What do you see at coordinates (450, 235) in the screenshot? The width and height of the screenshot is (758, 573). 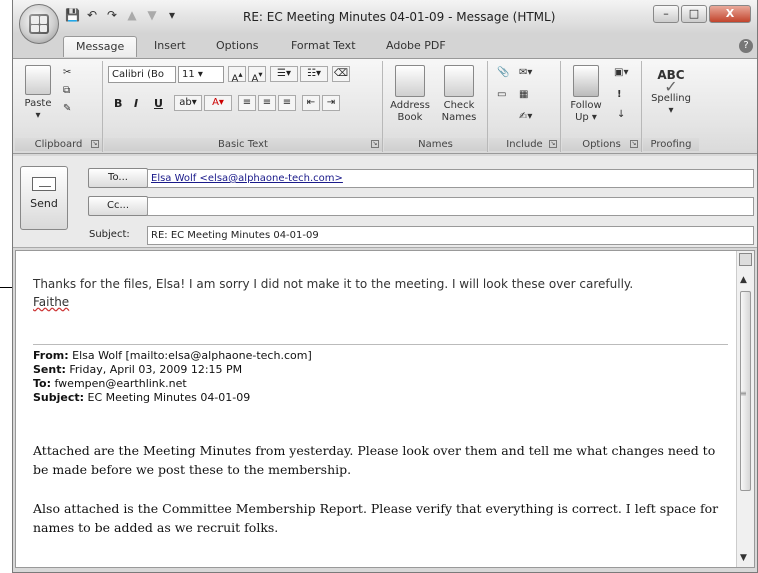 I see `subject-field: RE: EC Meeting Minutes 04-01-09` at bounding box center [450, 235].